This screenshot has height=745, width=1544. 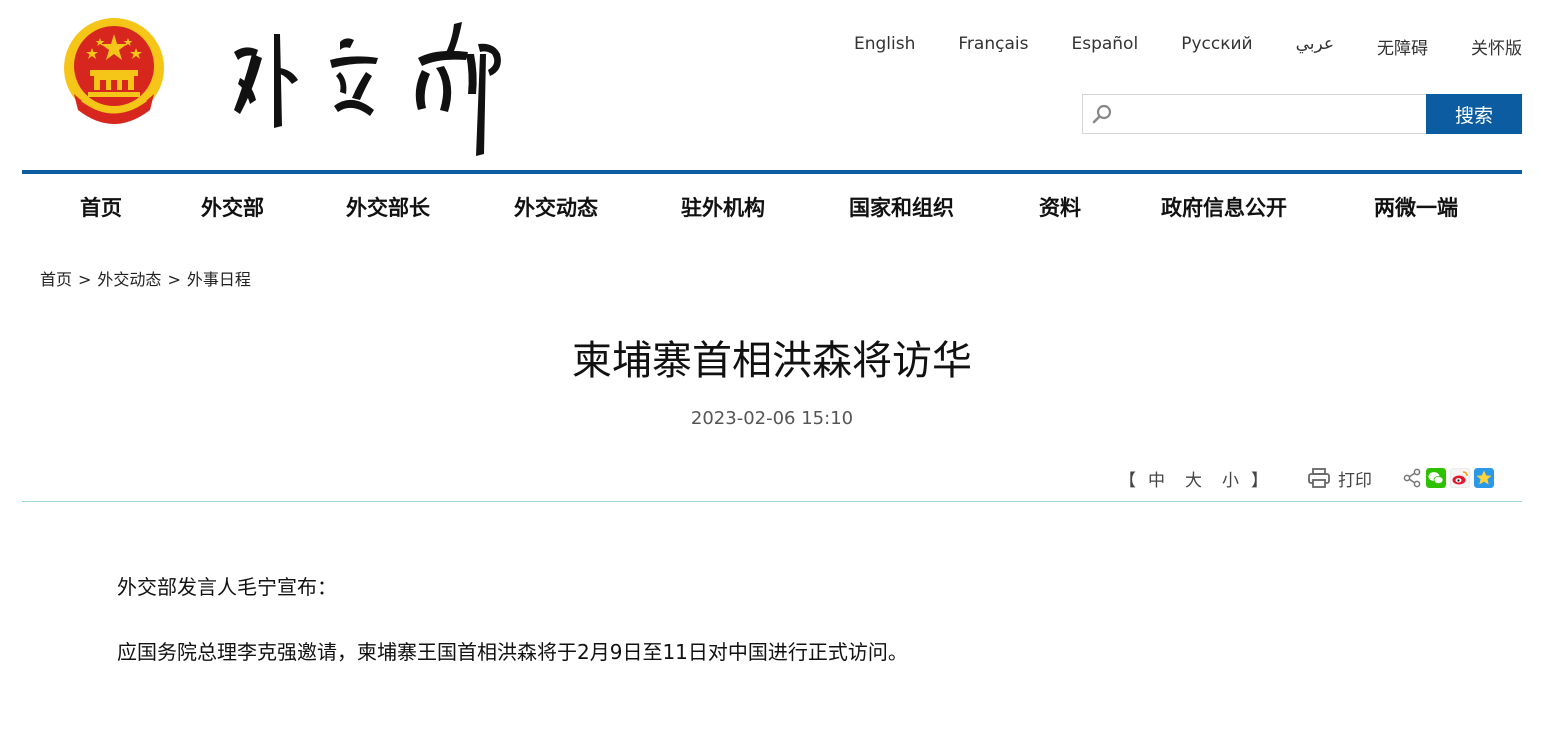 What do you see at coordinates (1355, 480) in the screenshot?
I see `print-label: 打印` at bounding box center [1355, 480].